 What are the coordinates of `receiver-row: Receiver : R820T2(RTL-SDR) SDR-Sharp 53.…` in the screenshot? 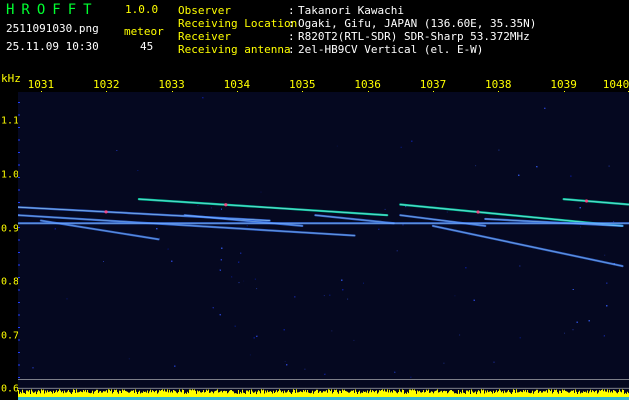 It's located at (393, 36).